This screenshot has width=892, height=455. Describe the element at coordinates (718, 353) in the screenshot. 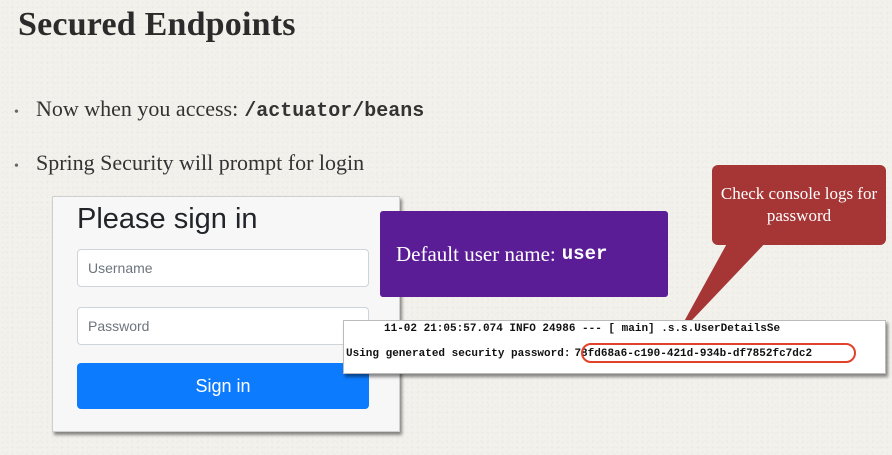

I see `password-highlight-circle` at that location.